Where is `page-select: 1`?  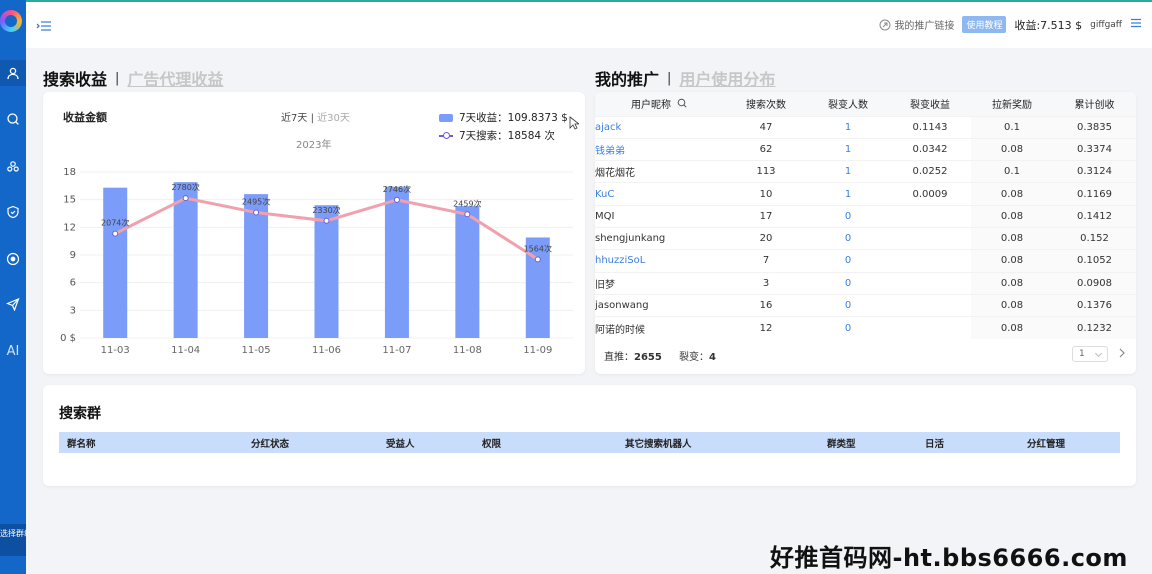
page-select: 1 is located at coordinates (1090, 354).